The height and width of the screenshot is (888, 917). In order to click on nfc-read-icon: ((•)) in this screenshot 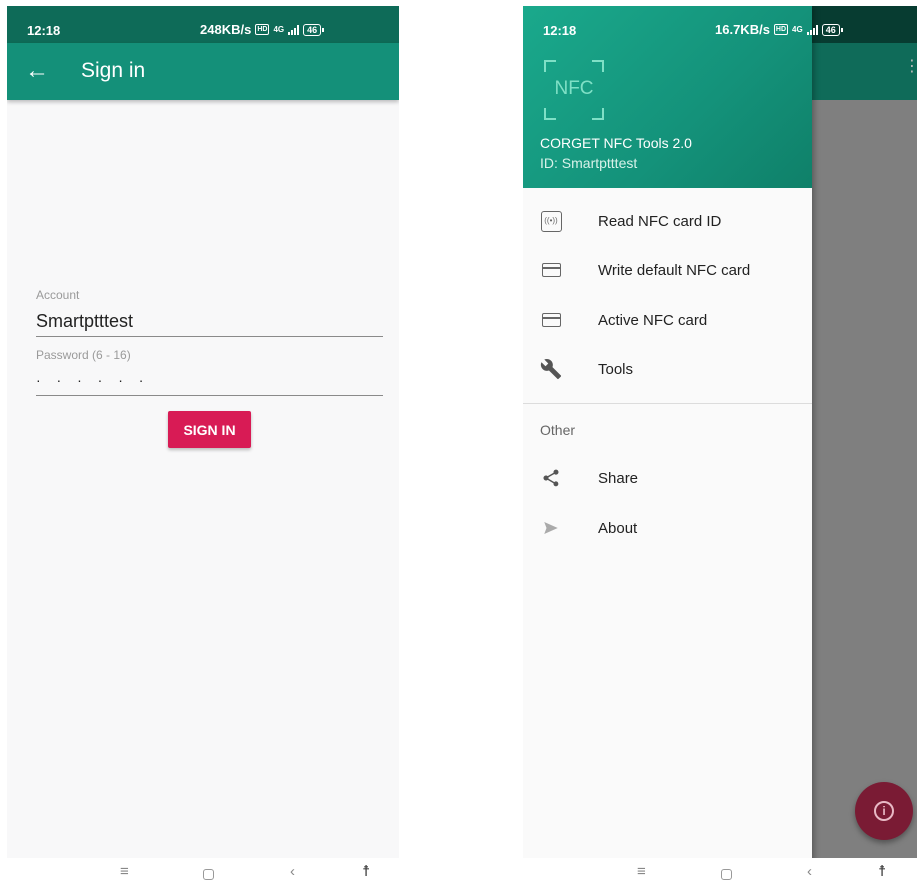, I will do `click(551, 221)`.